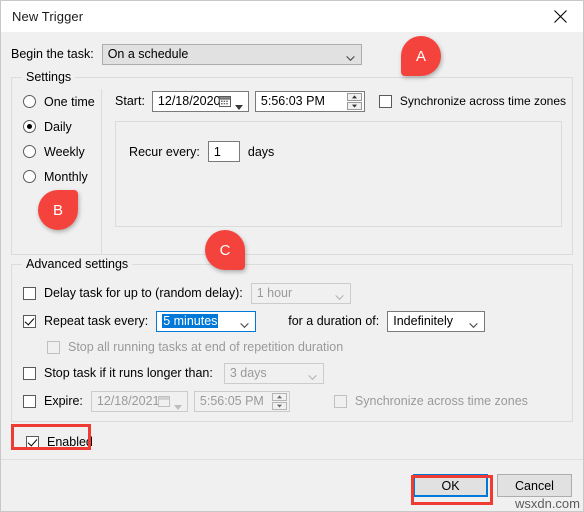 The image size is (584, 512). I want to click on start-time-input: 5:56:03 PM, so click(309, 101).